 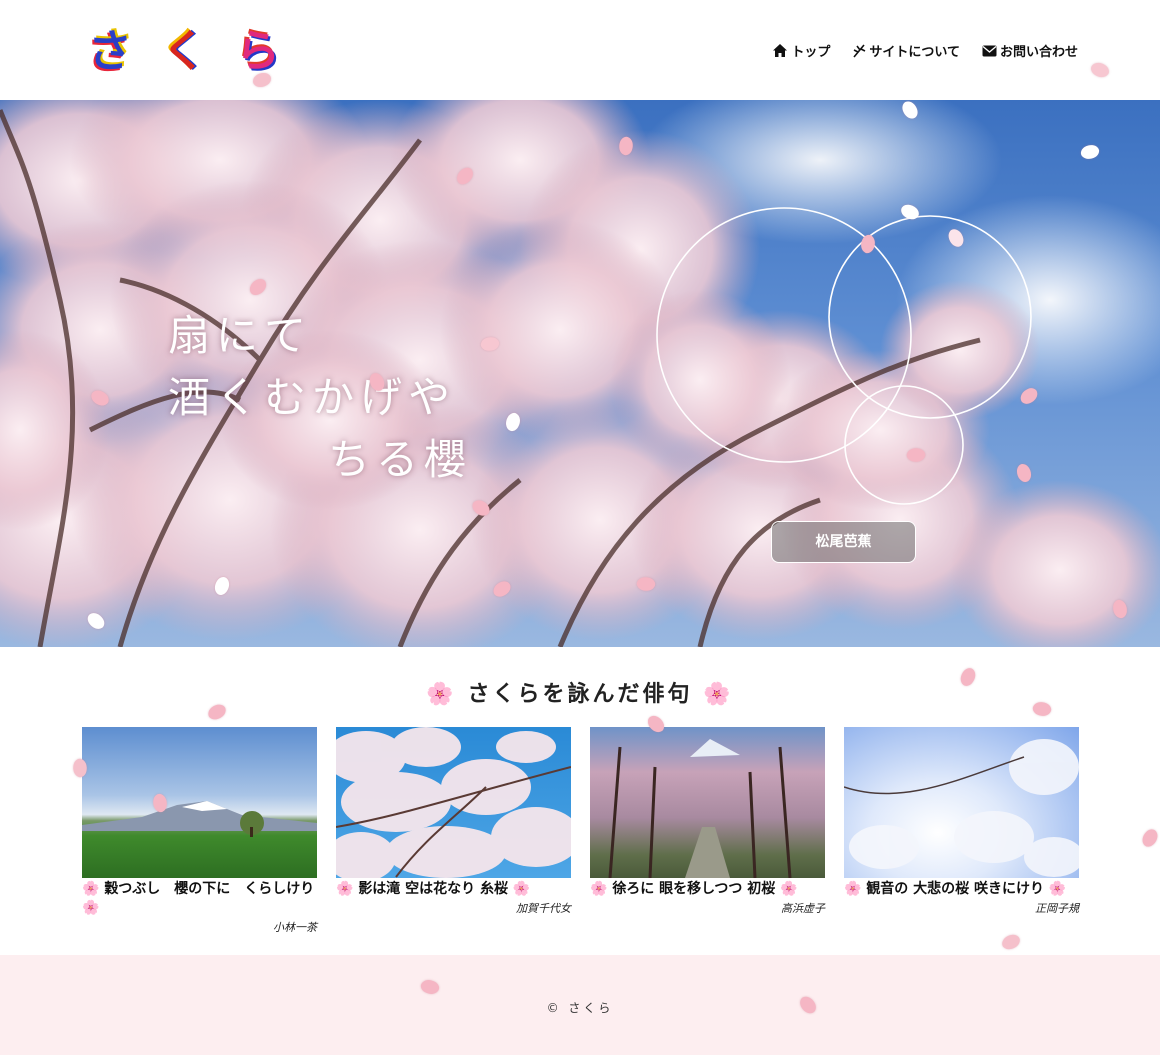 I want to click on haiku-text-4: 🌸 観音の 大悲の桜 咲きにけり 🌸, so click(x=961, y=889).